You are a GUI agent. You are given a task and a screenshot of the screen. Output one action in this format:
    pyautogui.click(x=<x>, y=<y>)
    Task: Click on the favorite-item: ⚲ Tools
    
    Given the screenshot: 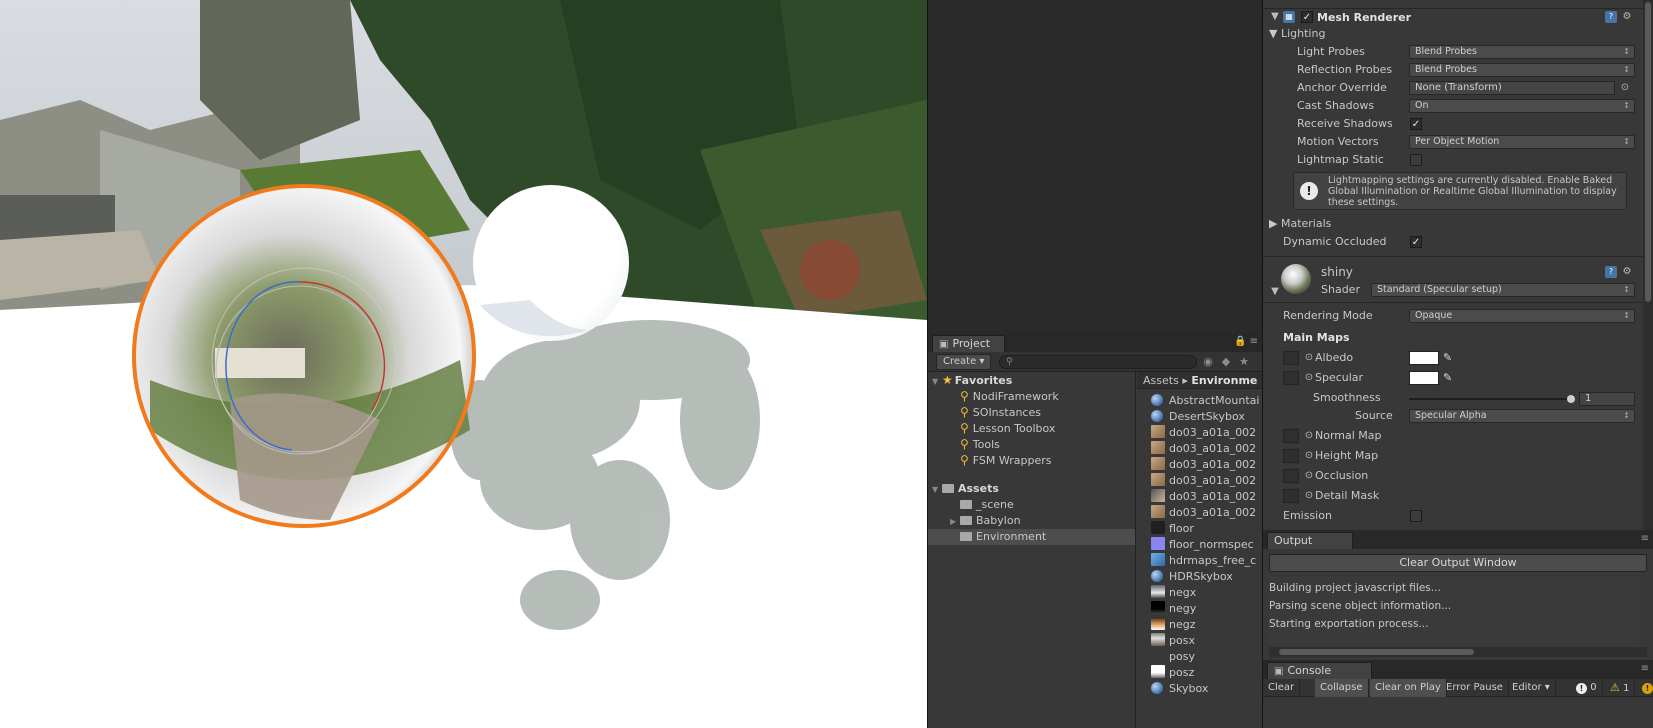 What is the action you would take?
    pyautogui.click(x=1031, y=444)
    